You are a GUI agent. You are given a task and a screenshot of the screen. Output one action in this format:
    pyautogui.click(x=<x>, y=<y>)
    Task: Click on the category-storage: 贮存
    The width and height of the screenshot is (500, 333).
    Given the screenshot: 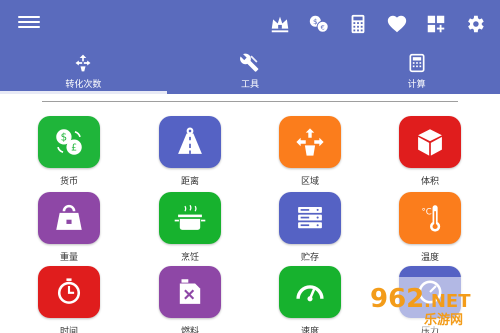 What is the action you would take?
    pyautogui.click(x=310, y=227)
    